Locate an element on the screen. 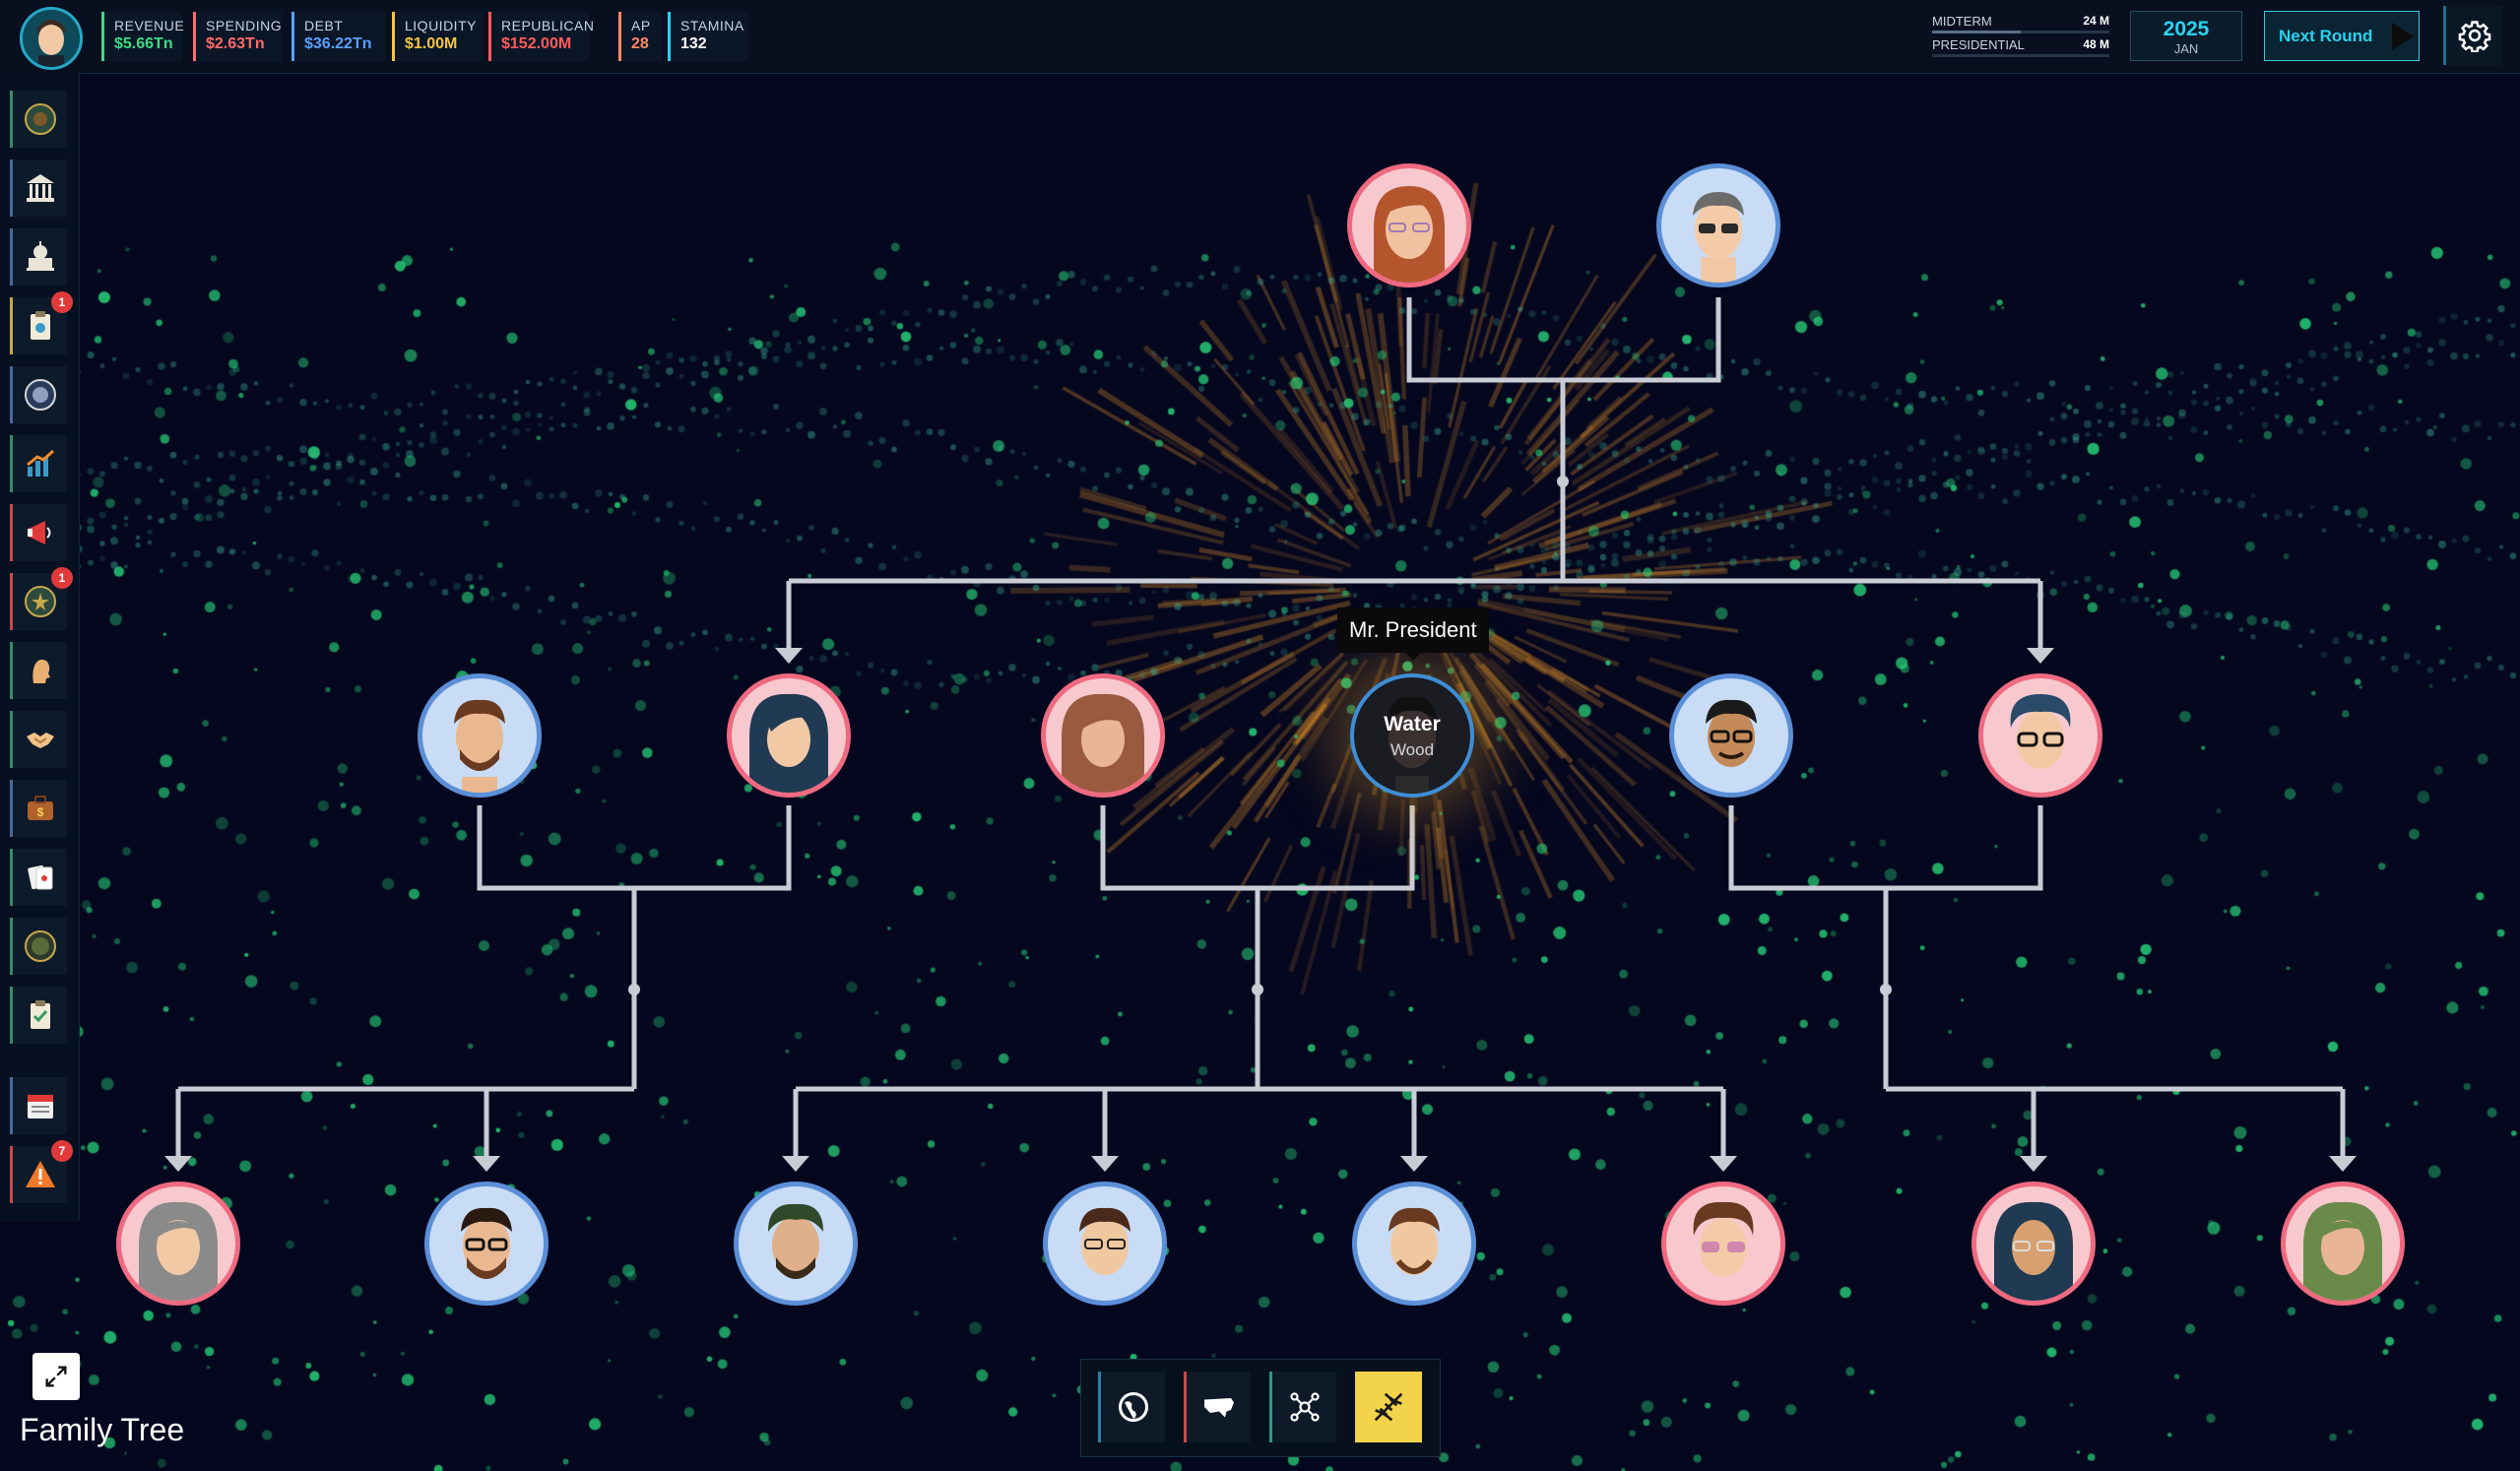 The image size is (2520, 1471). expand-button is located at coordinates (56, 1376).